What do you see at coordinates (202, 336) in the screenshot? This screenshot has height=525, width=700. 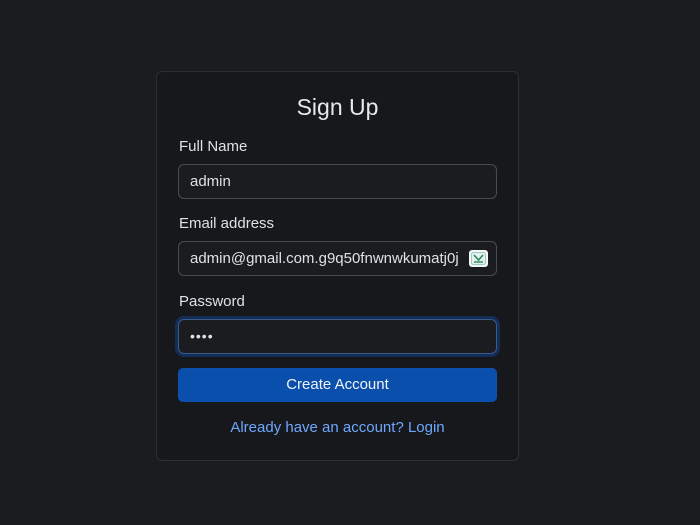 I see `password-value: ••••` at bounding box center [202, 336].